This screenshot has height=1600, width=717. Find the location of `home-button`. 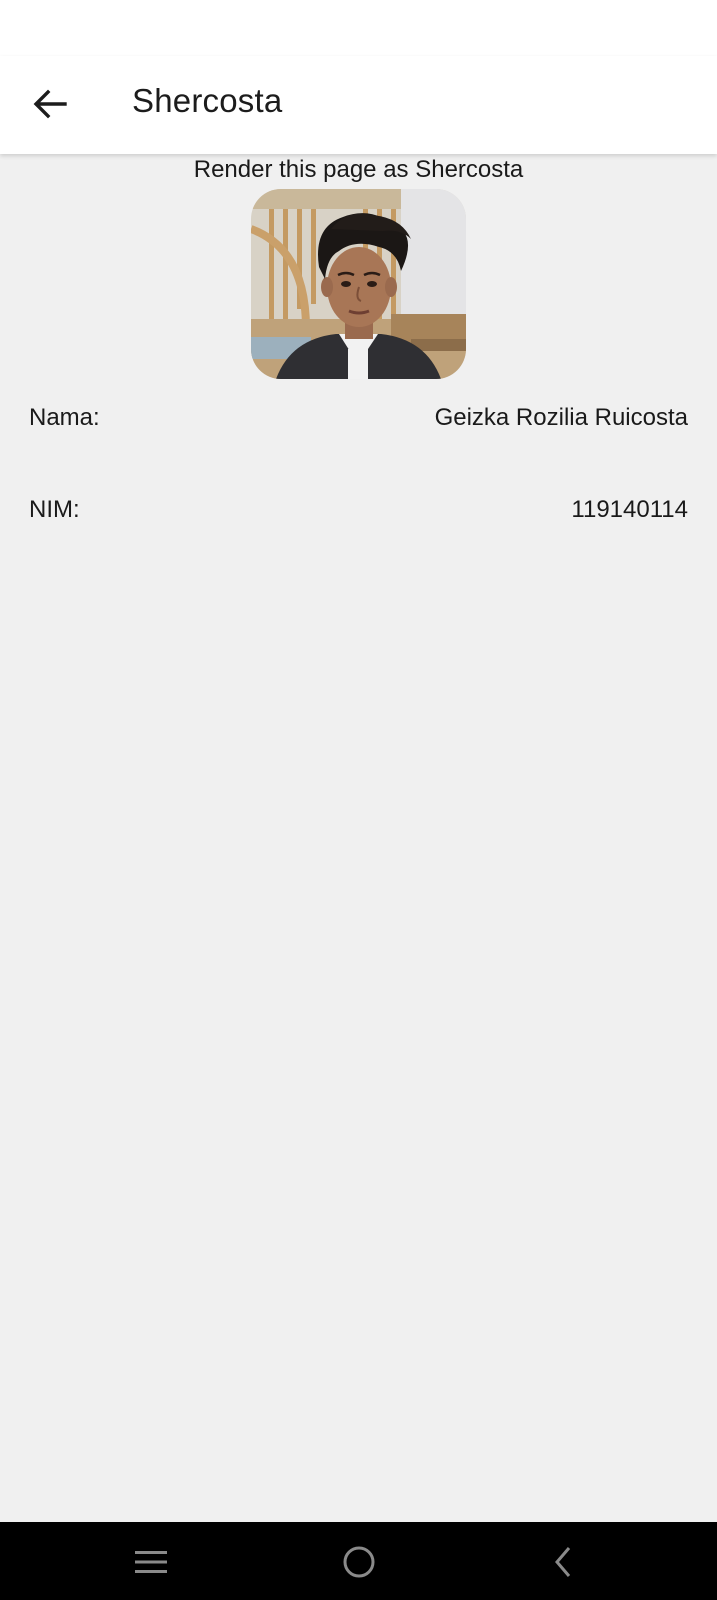

home-button is located at coordinates (359, 1562).